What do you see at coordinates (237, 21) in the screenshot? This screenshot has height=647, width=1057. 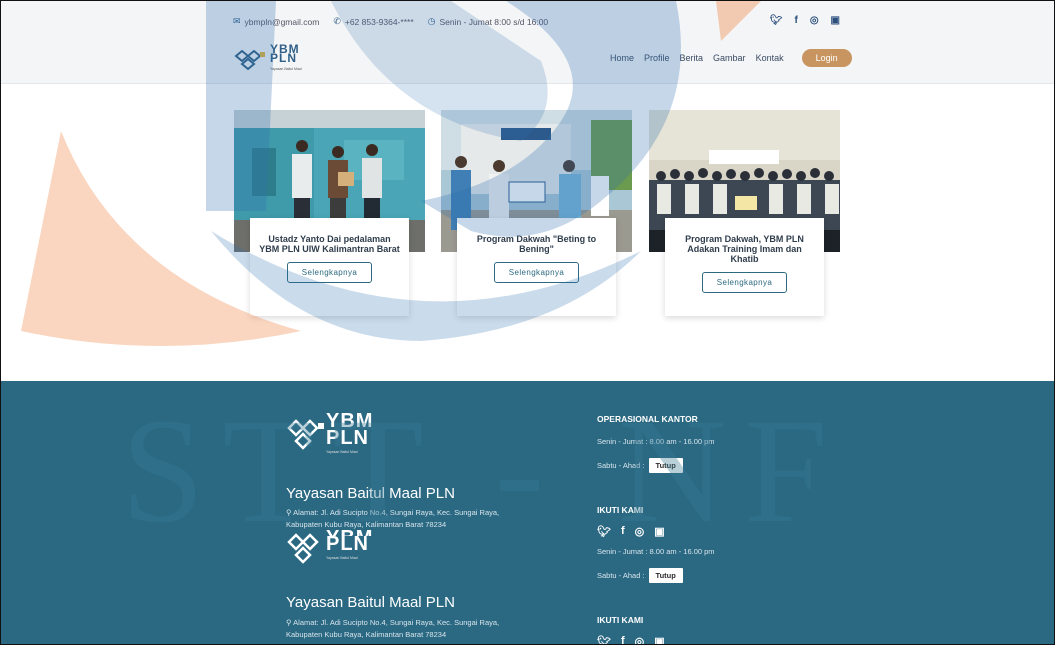 I see `mail-icon: ✉` at bounding box center [237, 21].